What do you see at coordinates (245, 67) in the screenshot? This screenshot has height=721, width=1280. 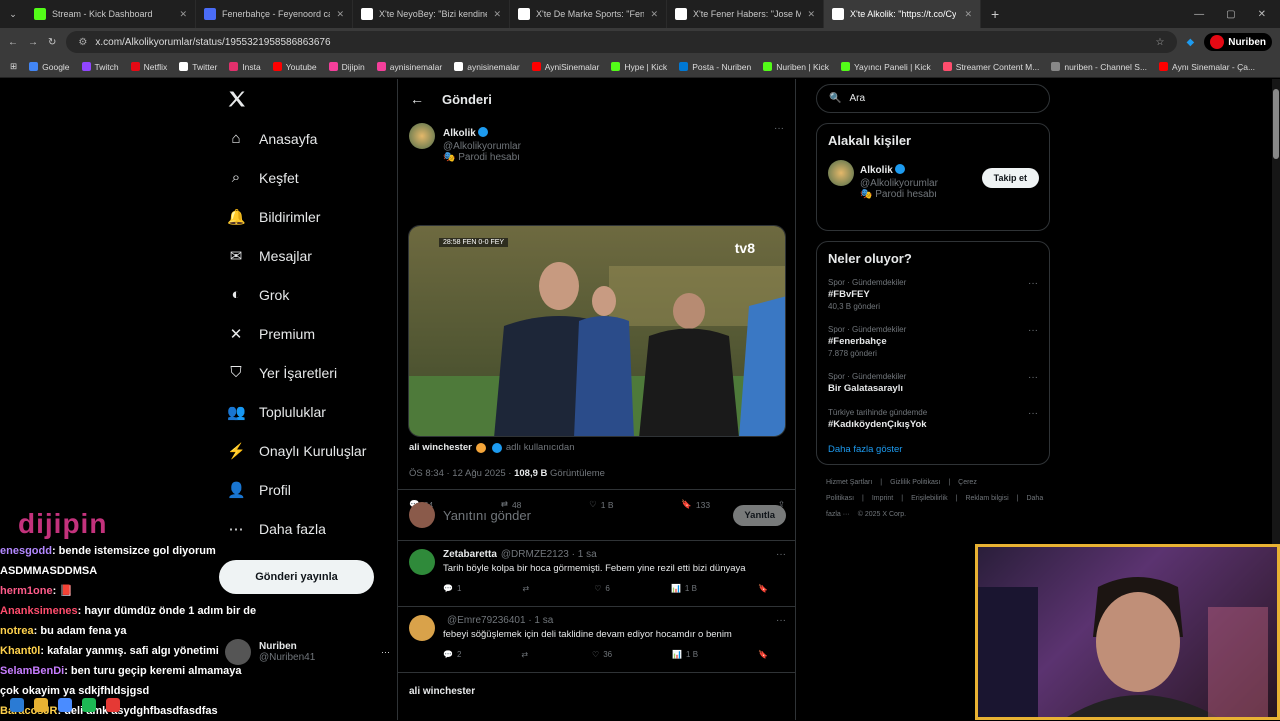 I see `bookmark-item: Insta` at bounding box center [245, 67].